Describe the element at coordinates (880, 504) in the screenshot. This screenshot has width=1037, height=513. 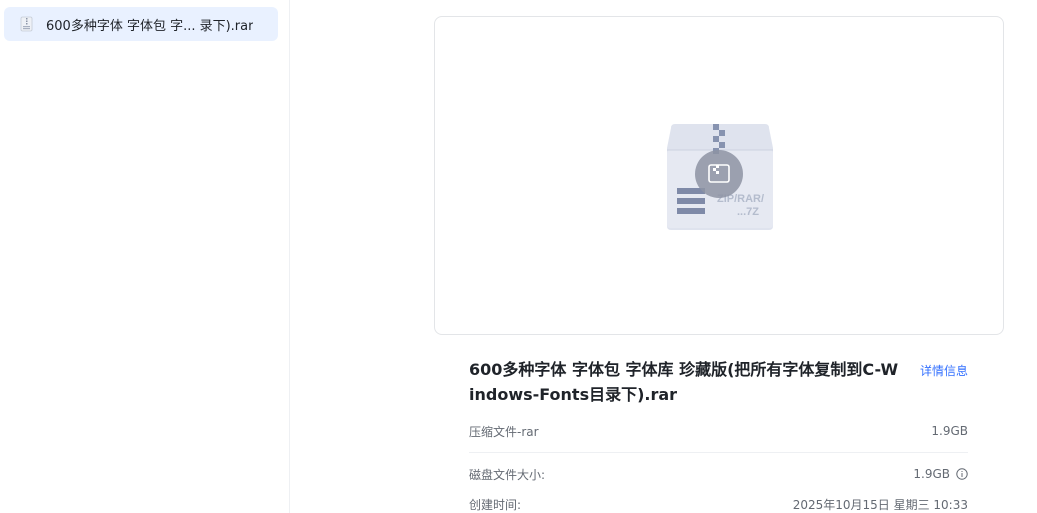
I see `created-time-value: 2025年10月15日 星期三 10:33` at that location.